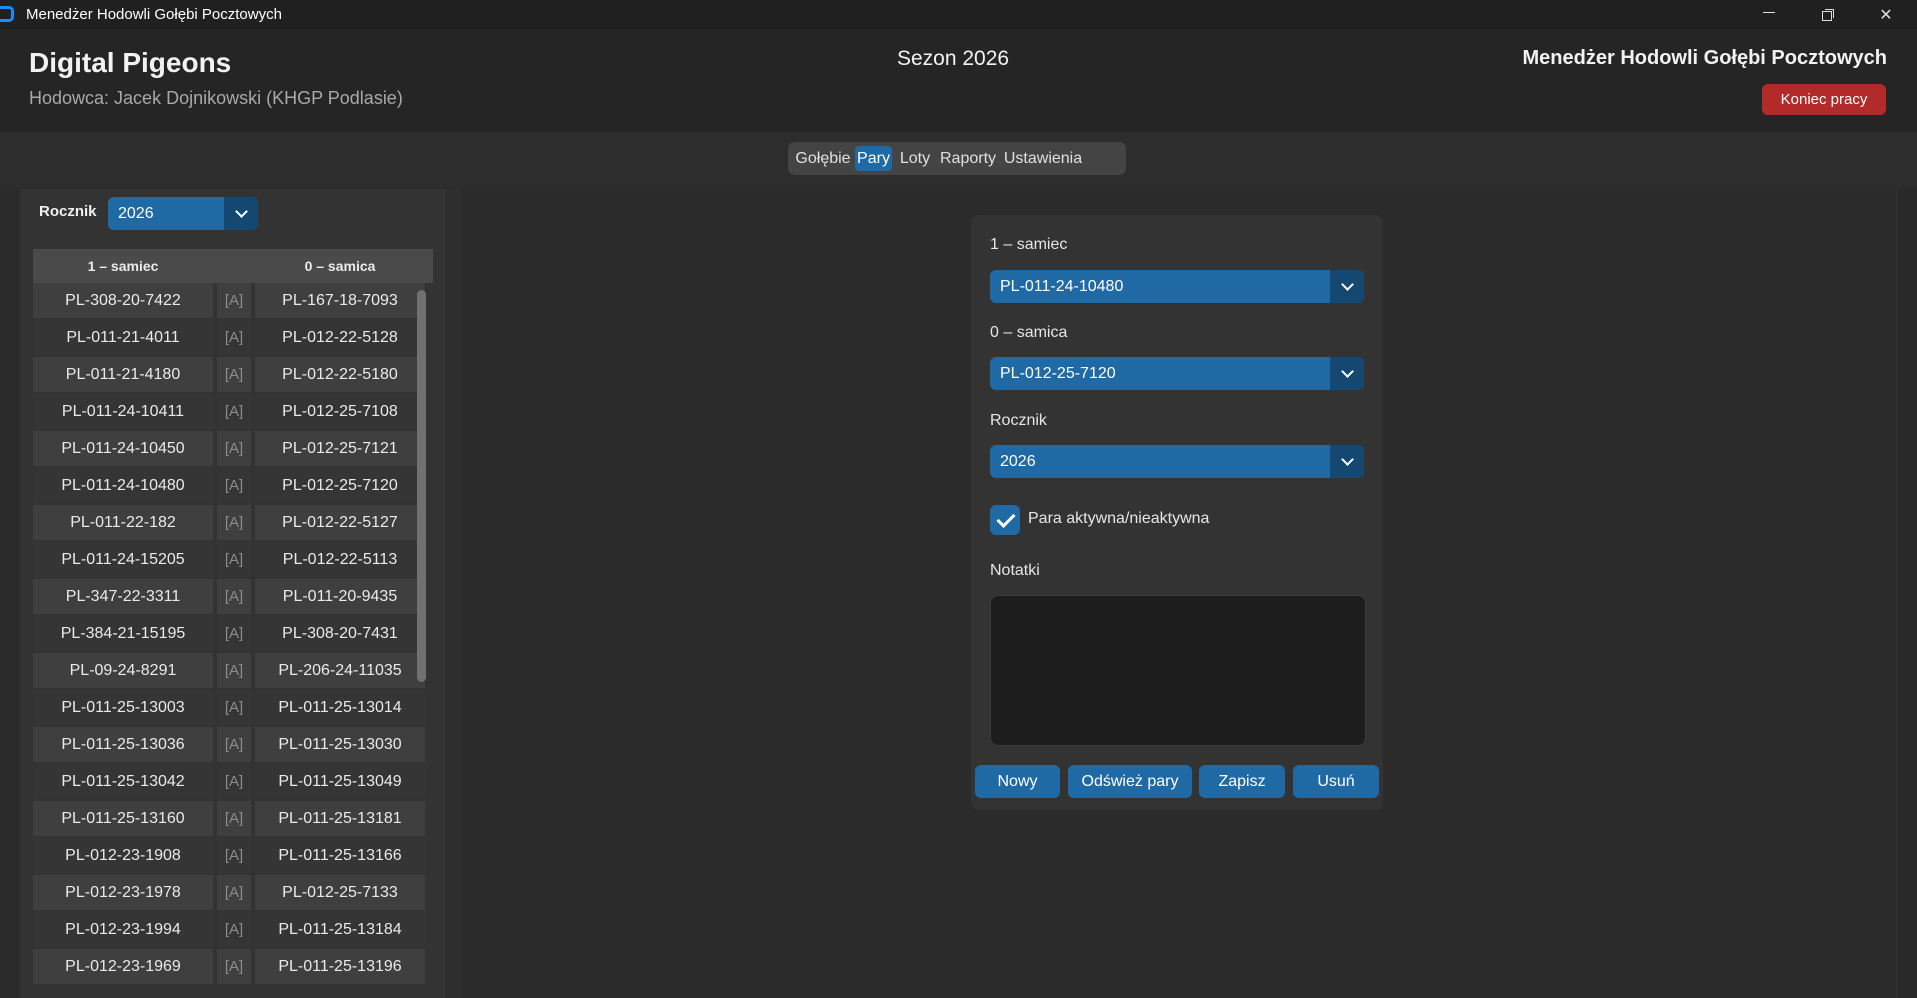 Image resolution: width=1917 pixels, height=998 pixels. I want to click on checkmark-icon, so click(1006, 518).